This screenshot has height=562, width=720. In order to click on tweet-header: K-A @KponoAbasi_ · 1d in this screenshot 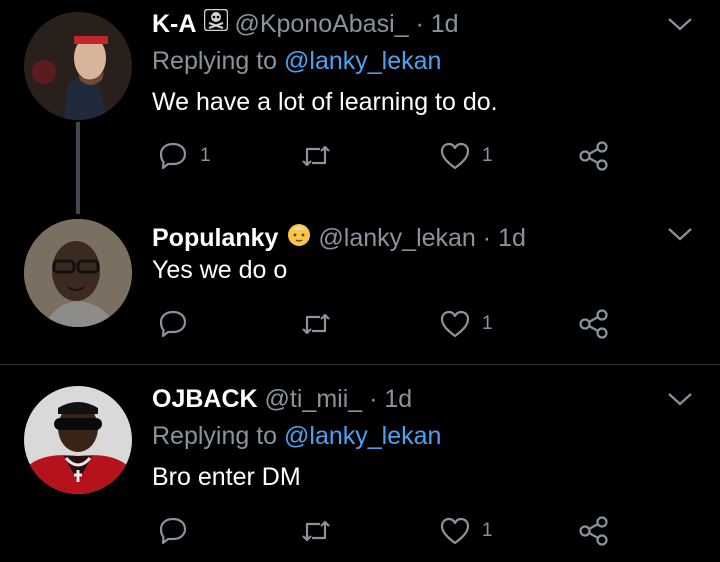, I will do `click(305, 25)`.